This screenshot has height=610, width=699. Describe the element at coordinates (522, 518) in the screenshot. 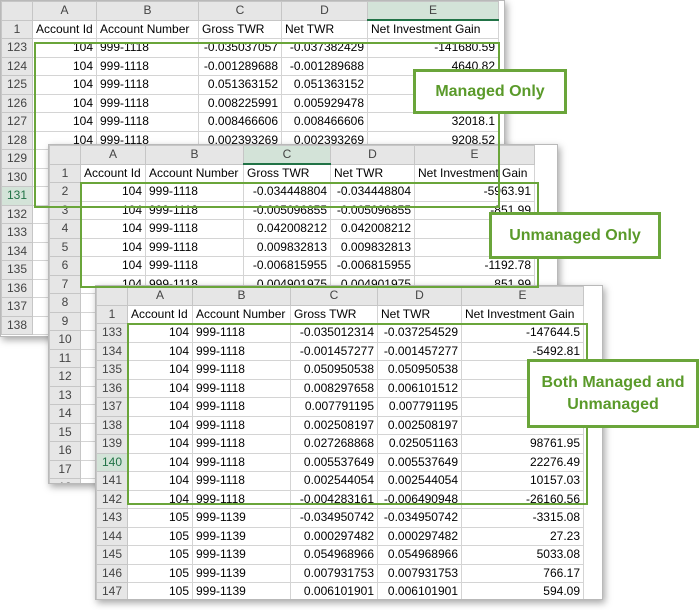

I see `data-cell: -3315.08` at that location.